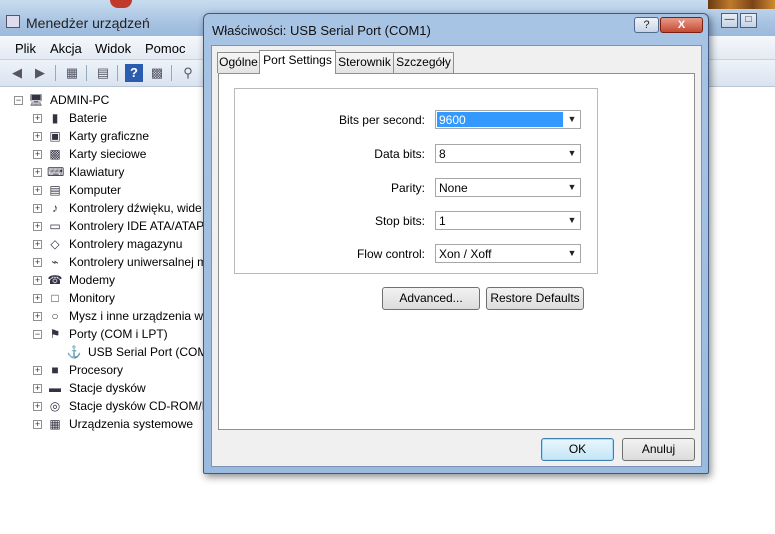 Image resolution: width=775 pixels, height=534 pixels. I want to click on help-button: ?, so click(646, 25).